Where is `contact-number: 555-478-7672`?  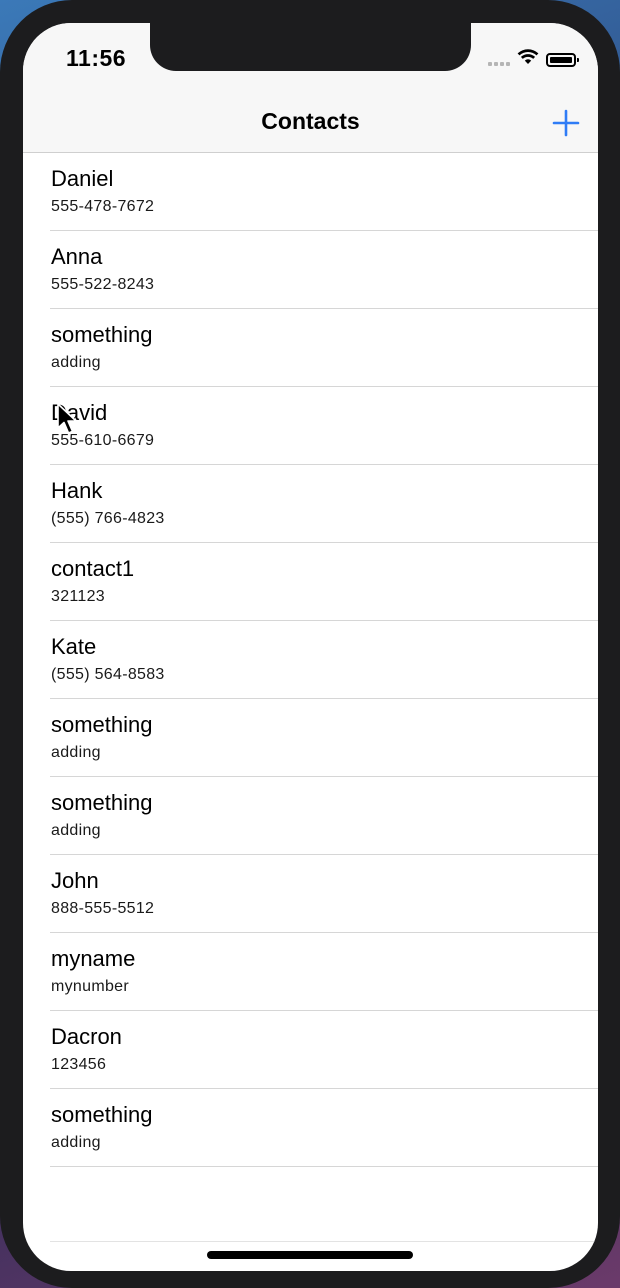 contact-number: 555-478-7672 is located at coordinates (103, 206).